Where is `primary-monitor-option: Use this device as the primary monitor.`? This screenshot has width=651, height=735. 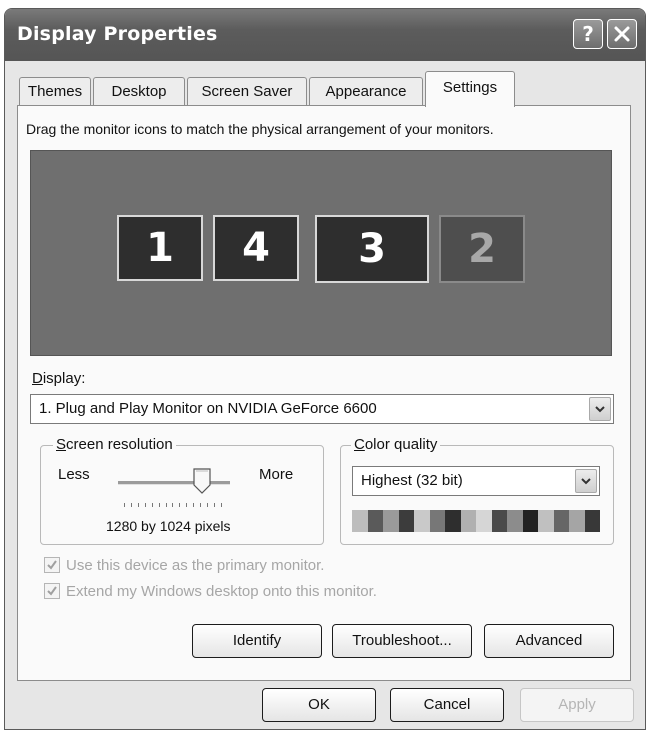 primary-monitor-option: Use this device as the primary monitor. is located at coordinates (184, 565).